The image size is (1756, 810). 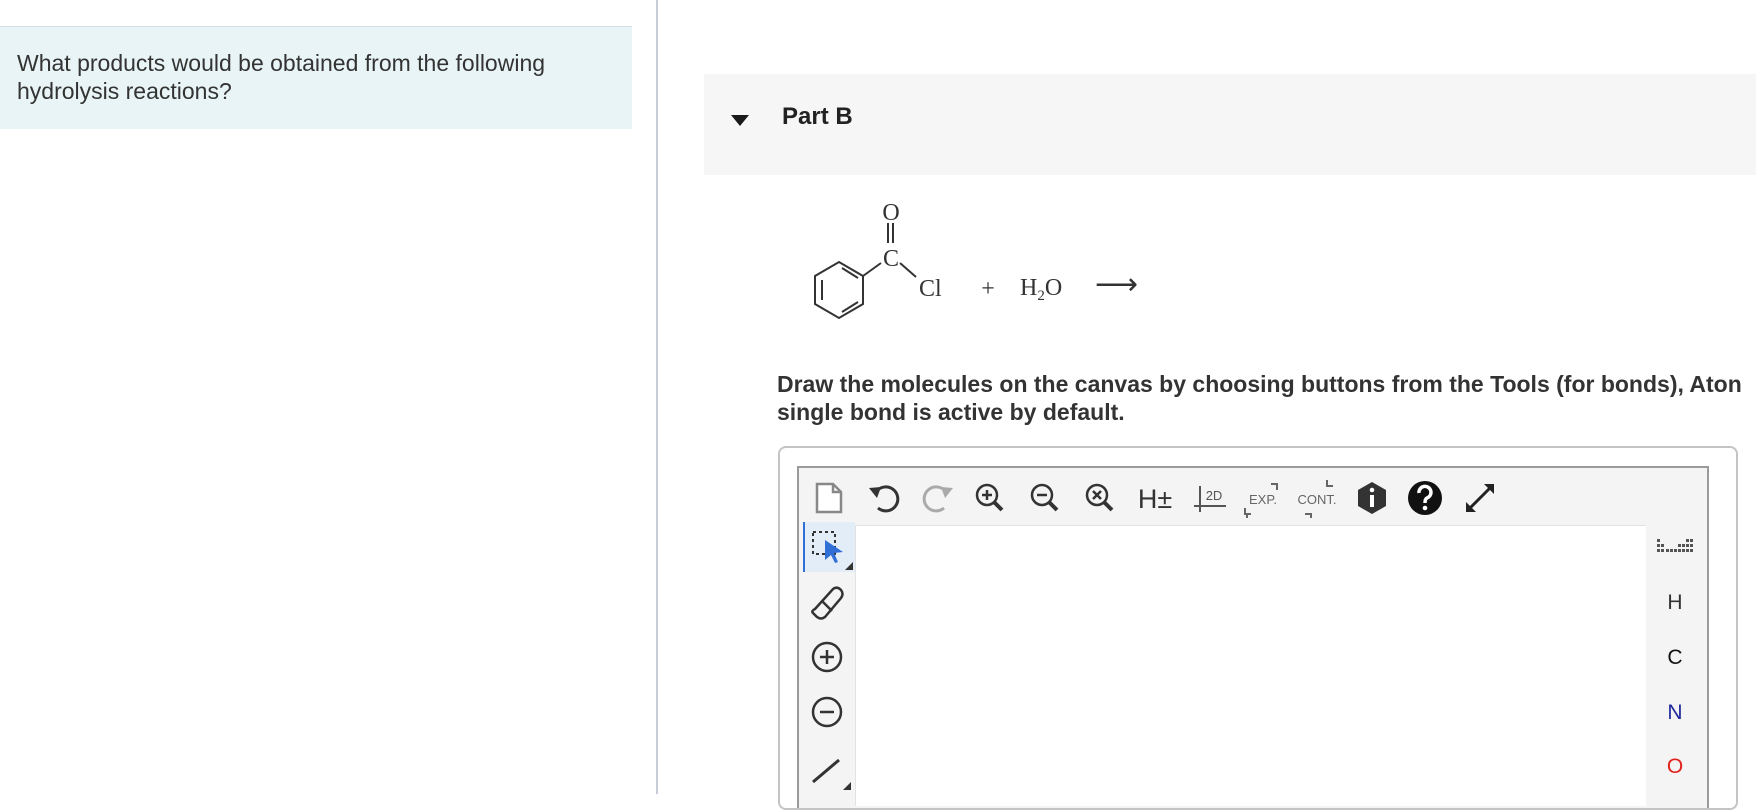 I want to click on ring-to-carbonyl-bond, so click(x=872, y=269).